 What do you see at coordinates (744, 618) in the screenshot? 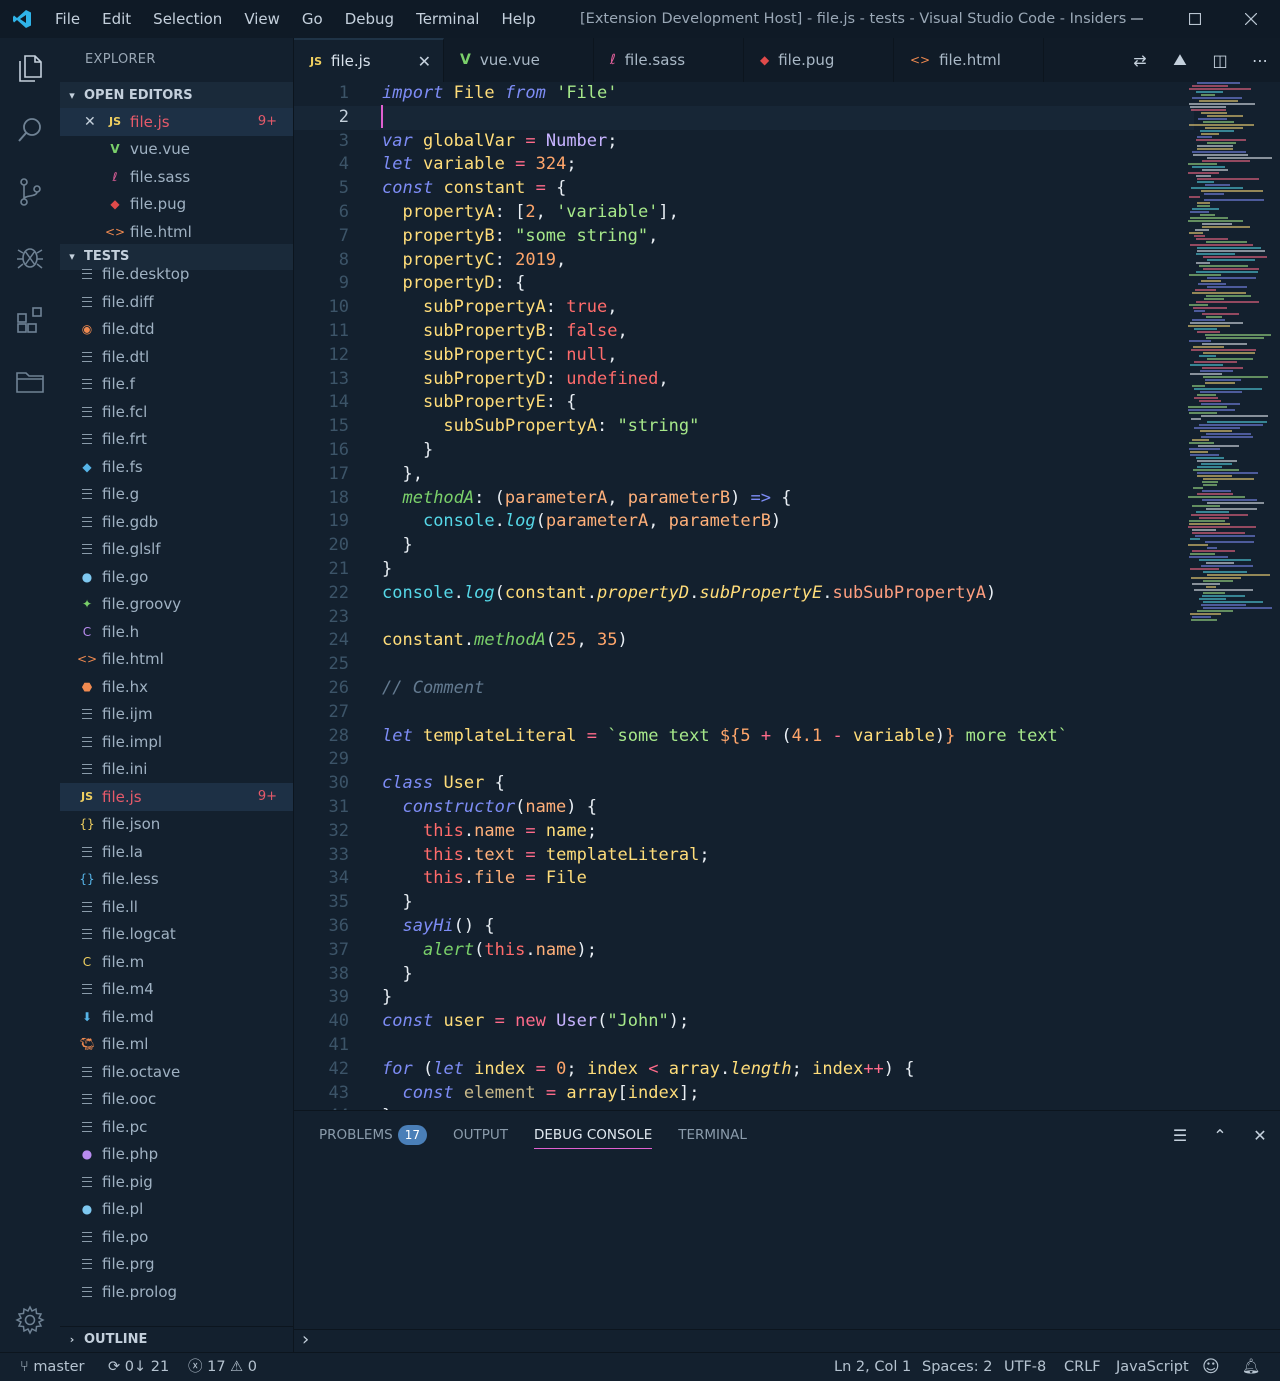
I see `code-line: 23` at bounding box center [744, 618].